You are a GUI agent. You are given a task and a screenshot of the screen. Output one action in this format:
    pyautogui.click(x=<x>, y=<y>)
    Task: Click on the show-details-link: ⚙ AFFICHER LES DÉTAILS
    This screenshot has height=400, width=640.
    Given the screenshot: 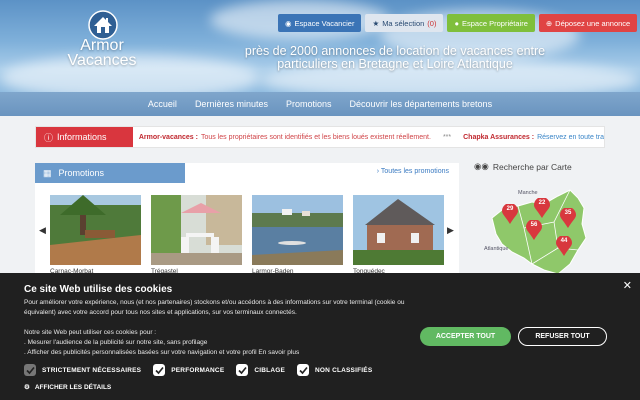 What is the action you would take?
    pyautogui.click(x=67, y=387)
    